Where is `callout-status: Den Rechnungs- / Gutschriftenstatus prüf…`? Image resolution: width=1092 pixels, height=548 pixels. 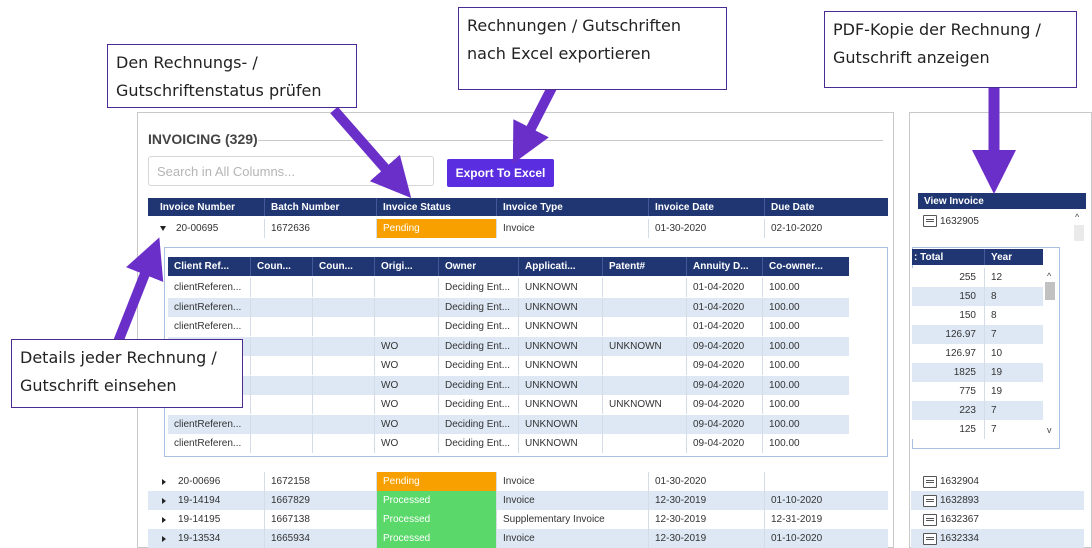 callout-status: Den Rechnungs- / Gutschriftenstatus prüf… is located at coordinates (232, 76).